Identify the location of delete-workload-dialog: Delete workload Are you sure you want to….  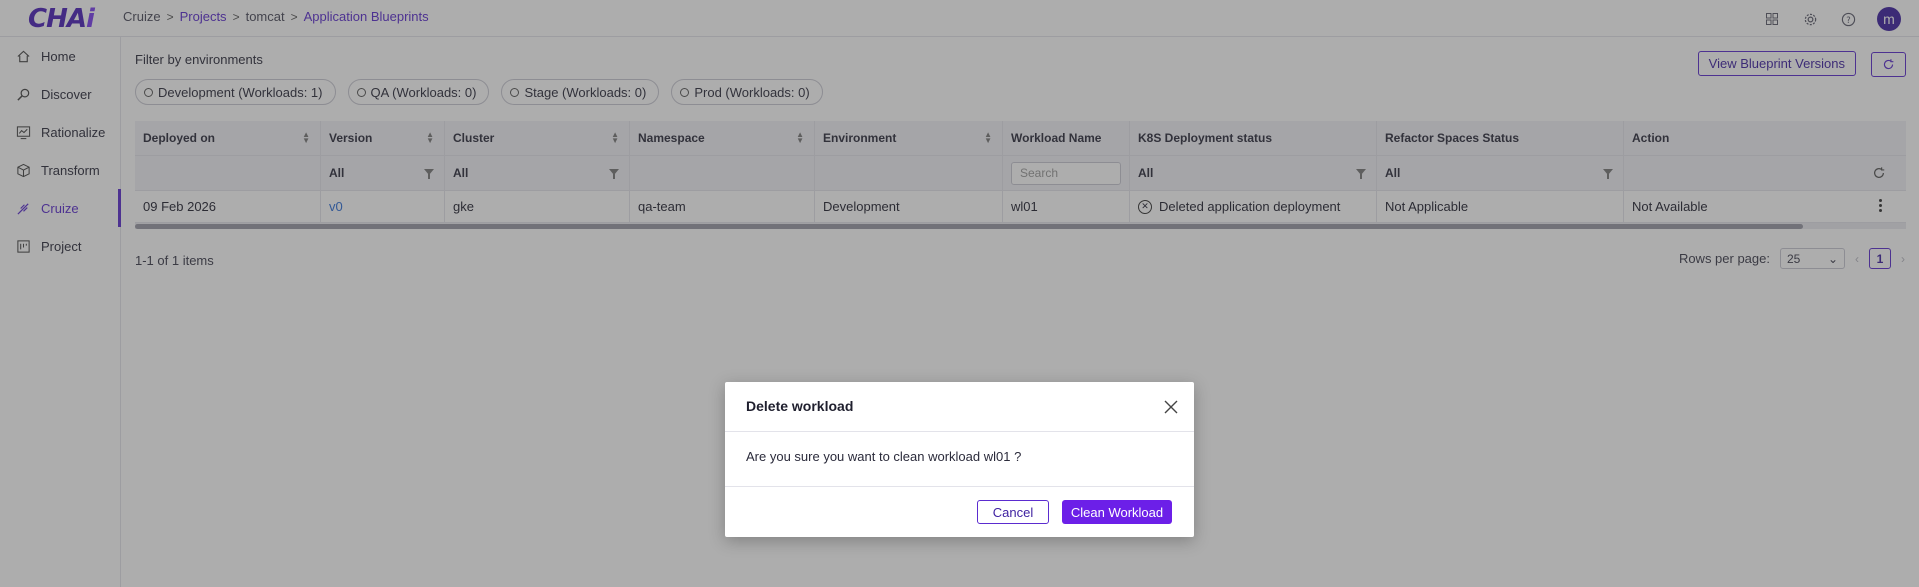
(959, 459).